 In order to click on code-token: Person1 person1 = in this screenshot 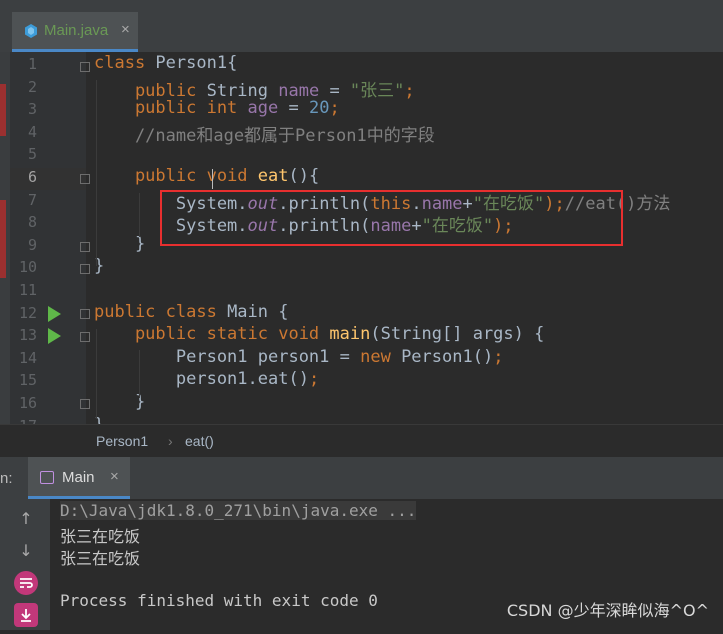, I will do `click(227, 356)`.